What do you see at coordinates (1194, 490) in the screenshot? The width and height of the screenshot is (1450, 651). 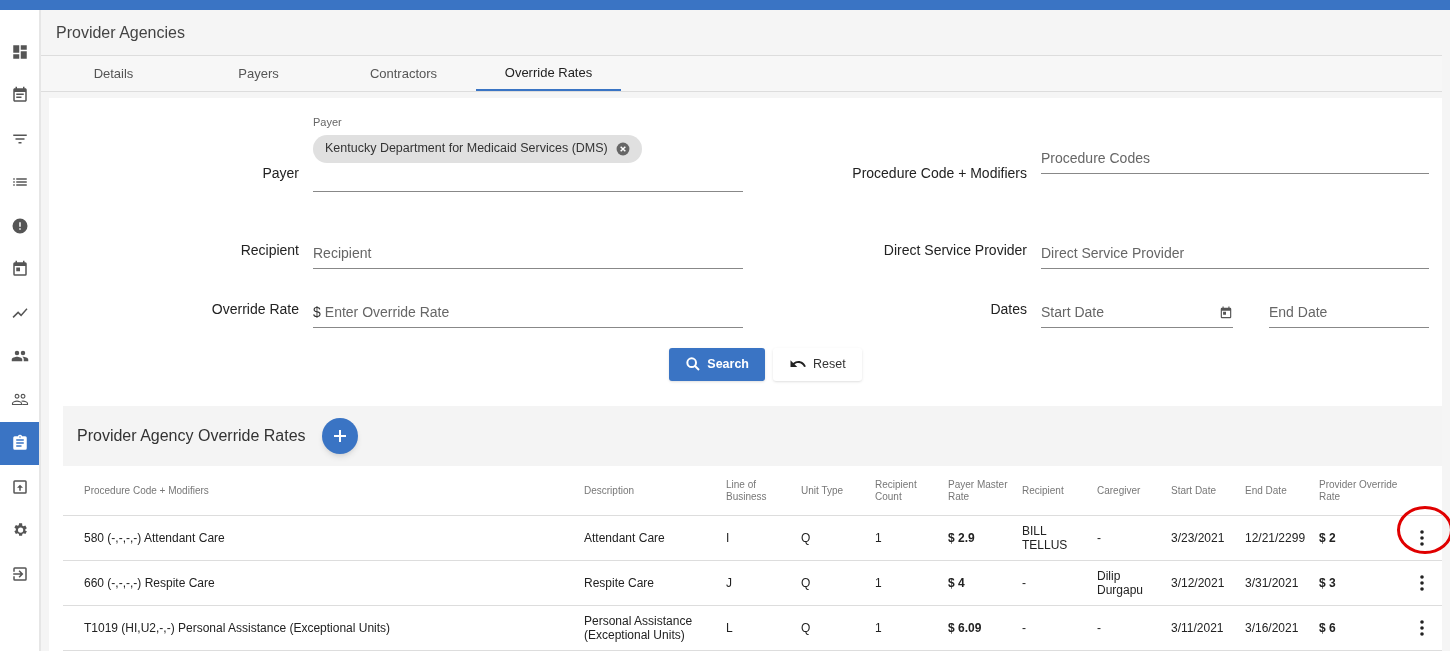 I see `column-header: Start Date` at bounding box center [1194, 490].